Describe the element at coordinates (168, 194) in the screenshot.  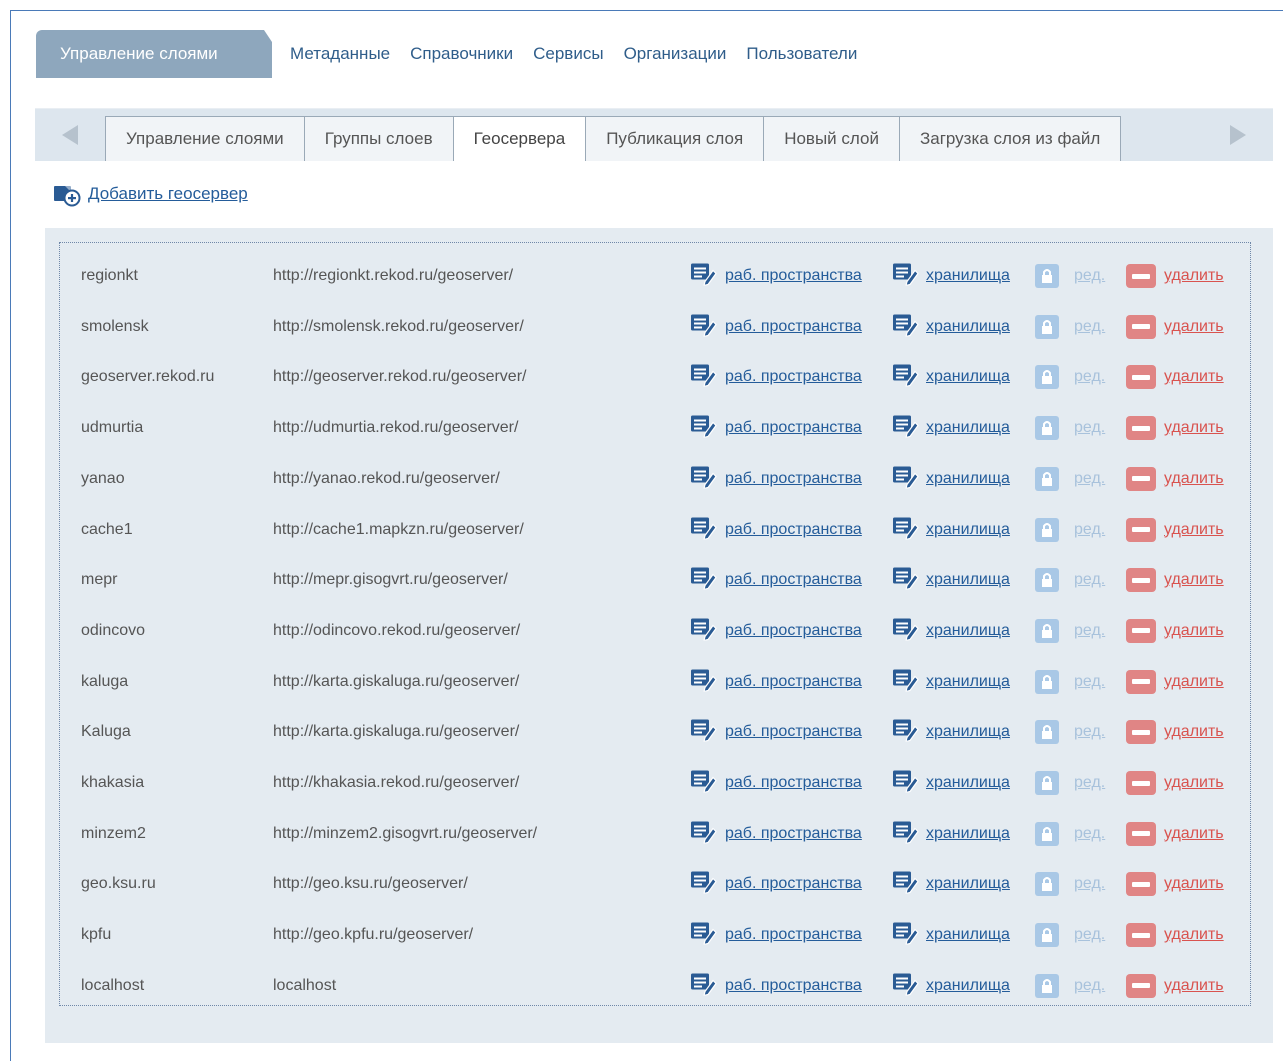
I see `add-geoserver-link: Добавить геосервер` at that location.